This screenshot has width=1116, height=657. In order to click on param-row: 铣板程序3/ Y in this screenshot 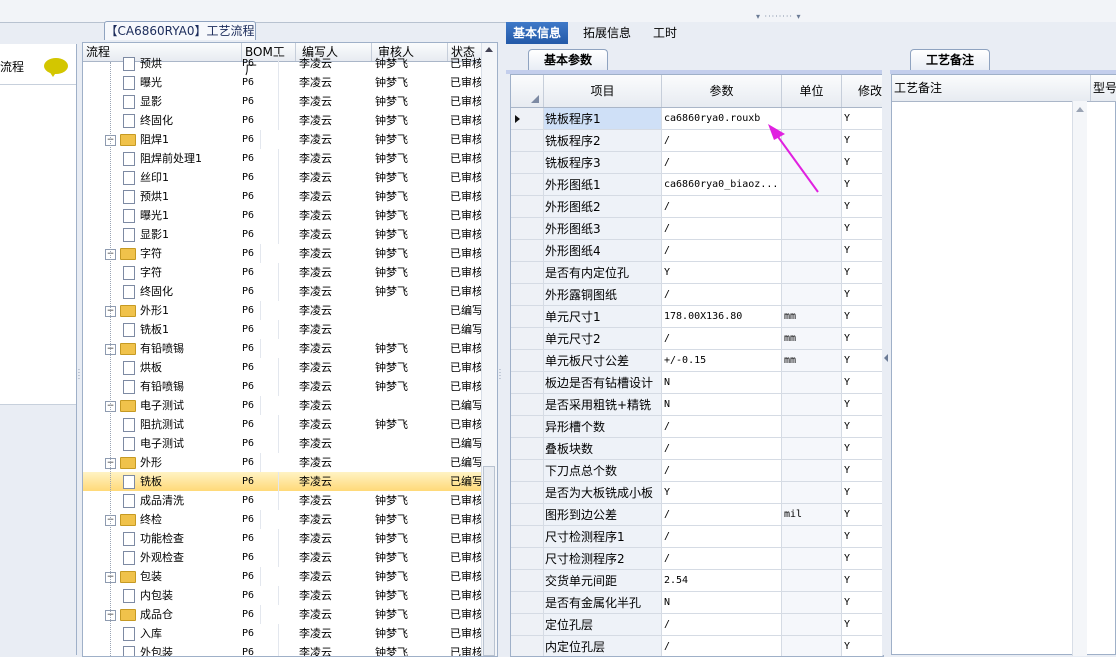, I will do `click(697, 163)`.